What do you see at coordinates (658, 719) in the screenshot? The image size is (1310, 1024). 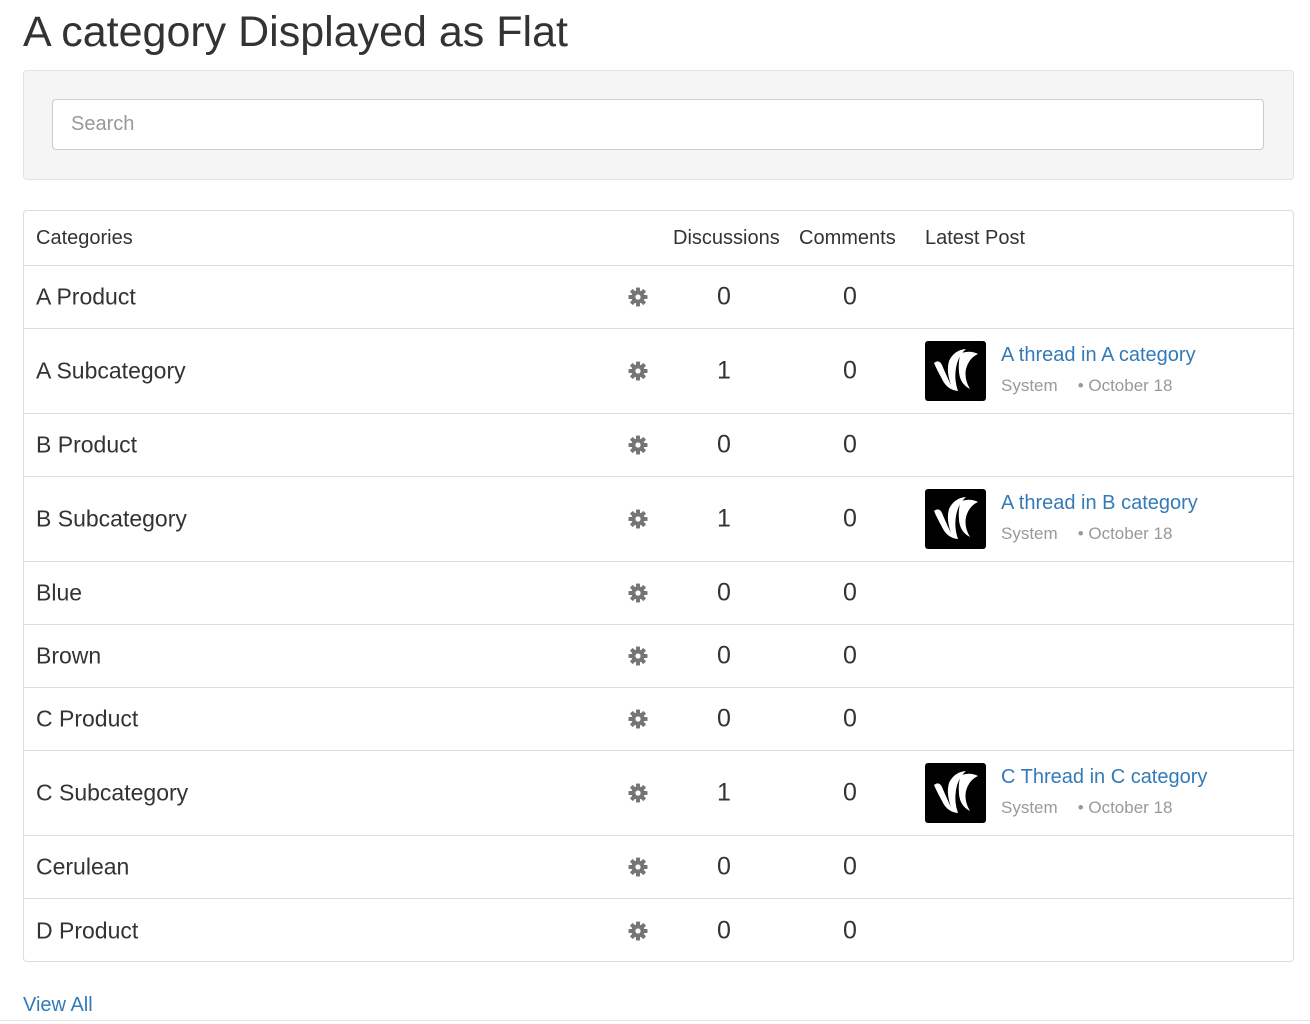 I see `table-row: C Product 0 0` at bounding box center [658, 719].